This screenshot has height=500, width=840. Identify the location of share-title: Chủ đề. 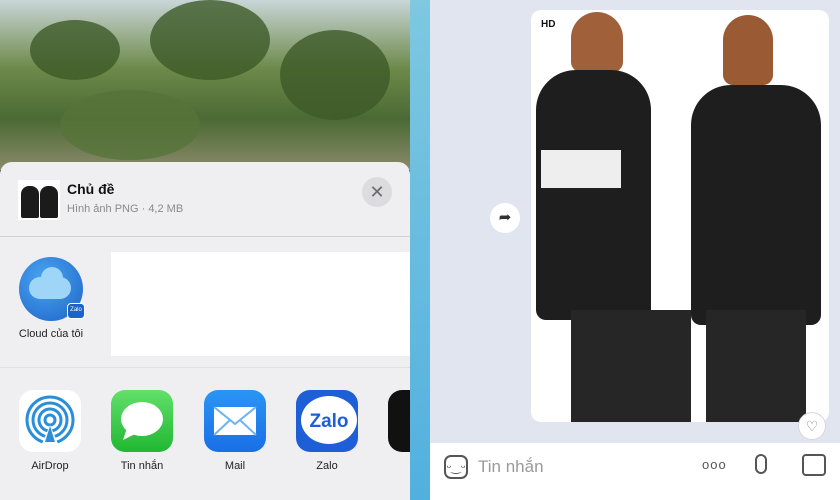
(91, 189).